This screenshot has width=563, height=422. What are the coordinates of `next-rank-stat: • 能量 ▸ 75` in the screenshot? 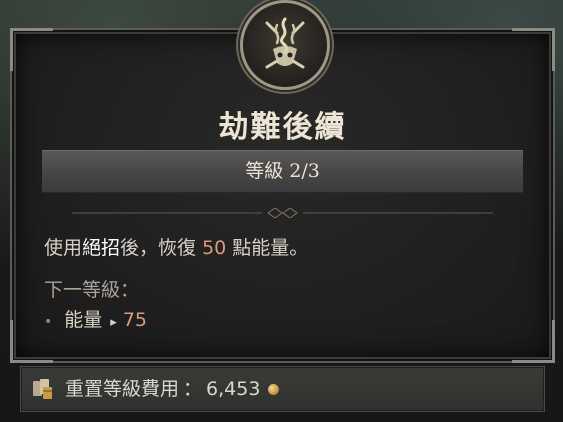 It's located at (95, 318).